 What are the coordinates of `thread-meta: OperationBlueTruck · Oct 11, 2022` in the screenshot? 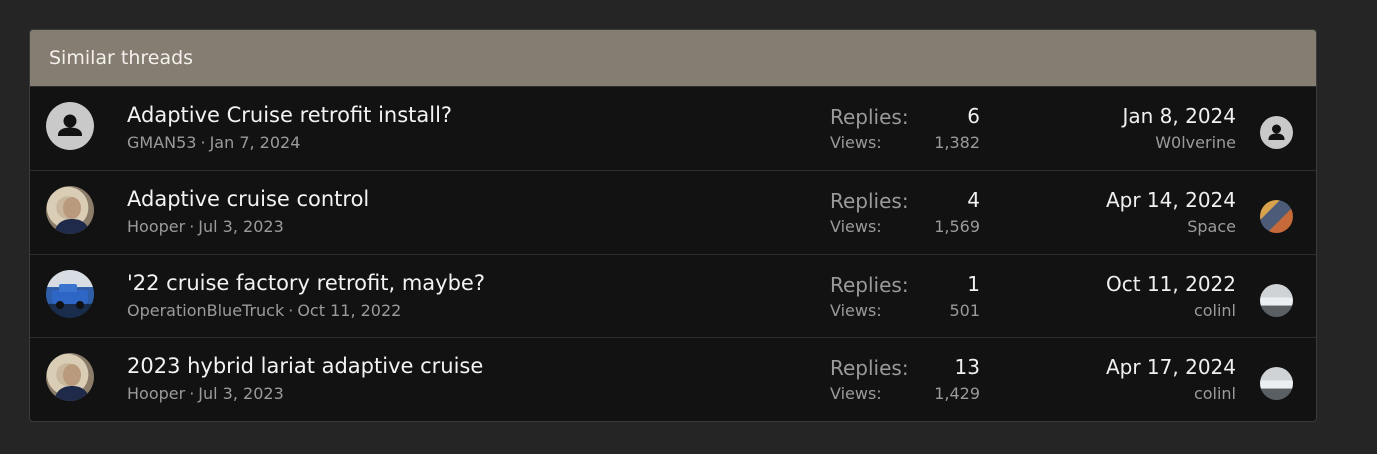 It's located at (264, 310).